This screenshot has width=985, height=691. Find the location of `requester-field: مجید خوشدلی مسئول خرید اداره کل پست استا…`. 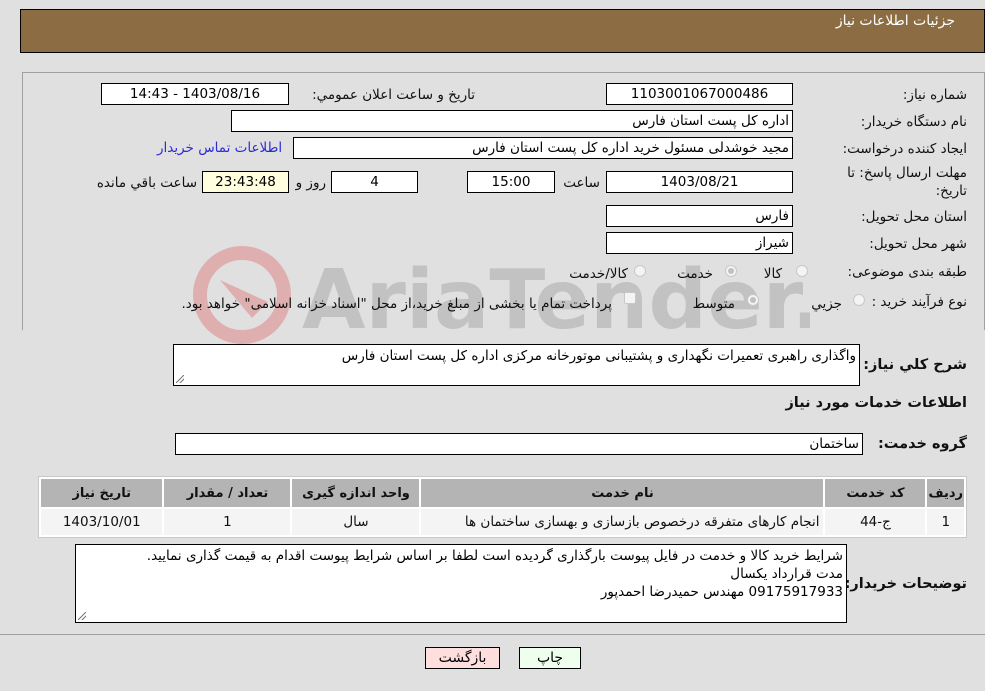

requester-field: مجید خوشدلی مسئول خرید اداره کل پست استا… is located at coordinates (543, 148).